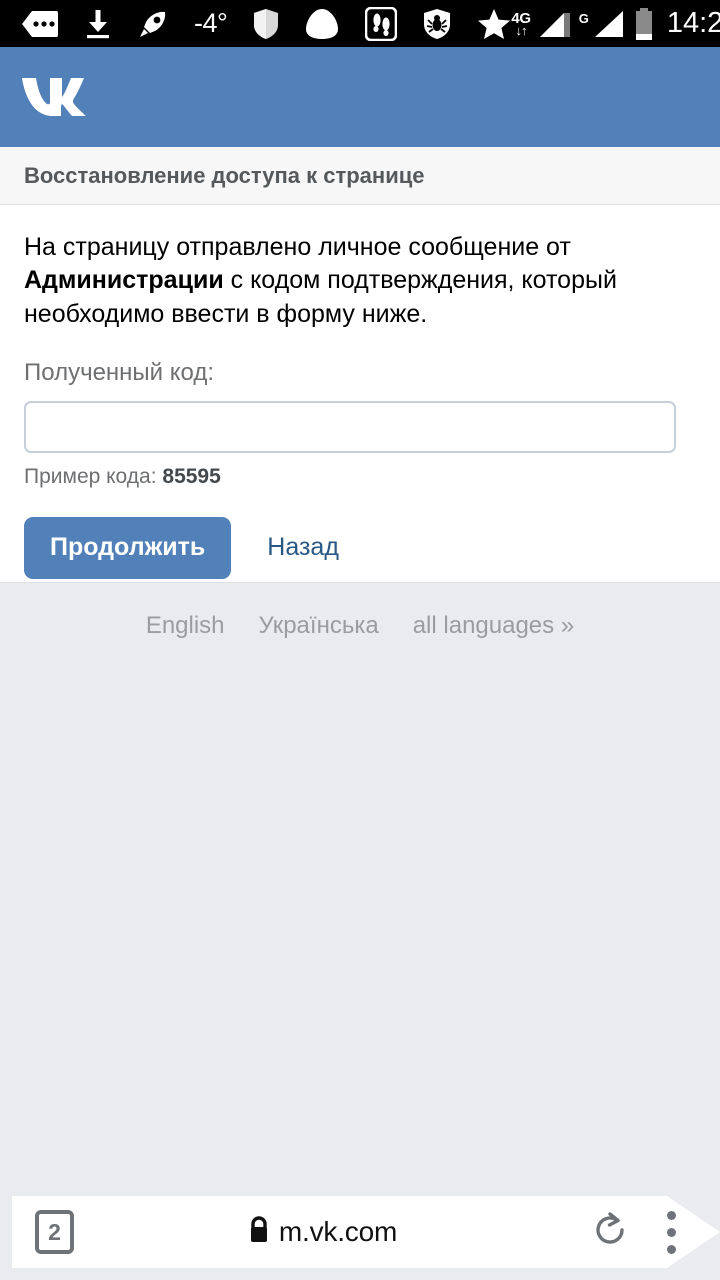 The image size is (720, 1280). I want to click on browser-bottom-bar: 2 m.vk.com, so click(360, 1232).